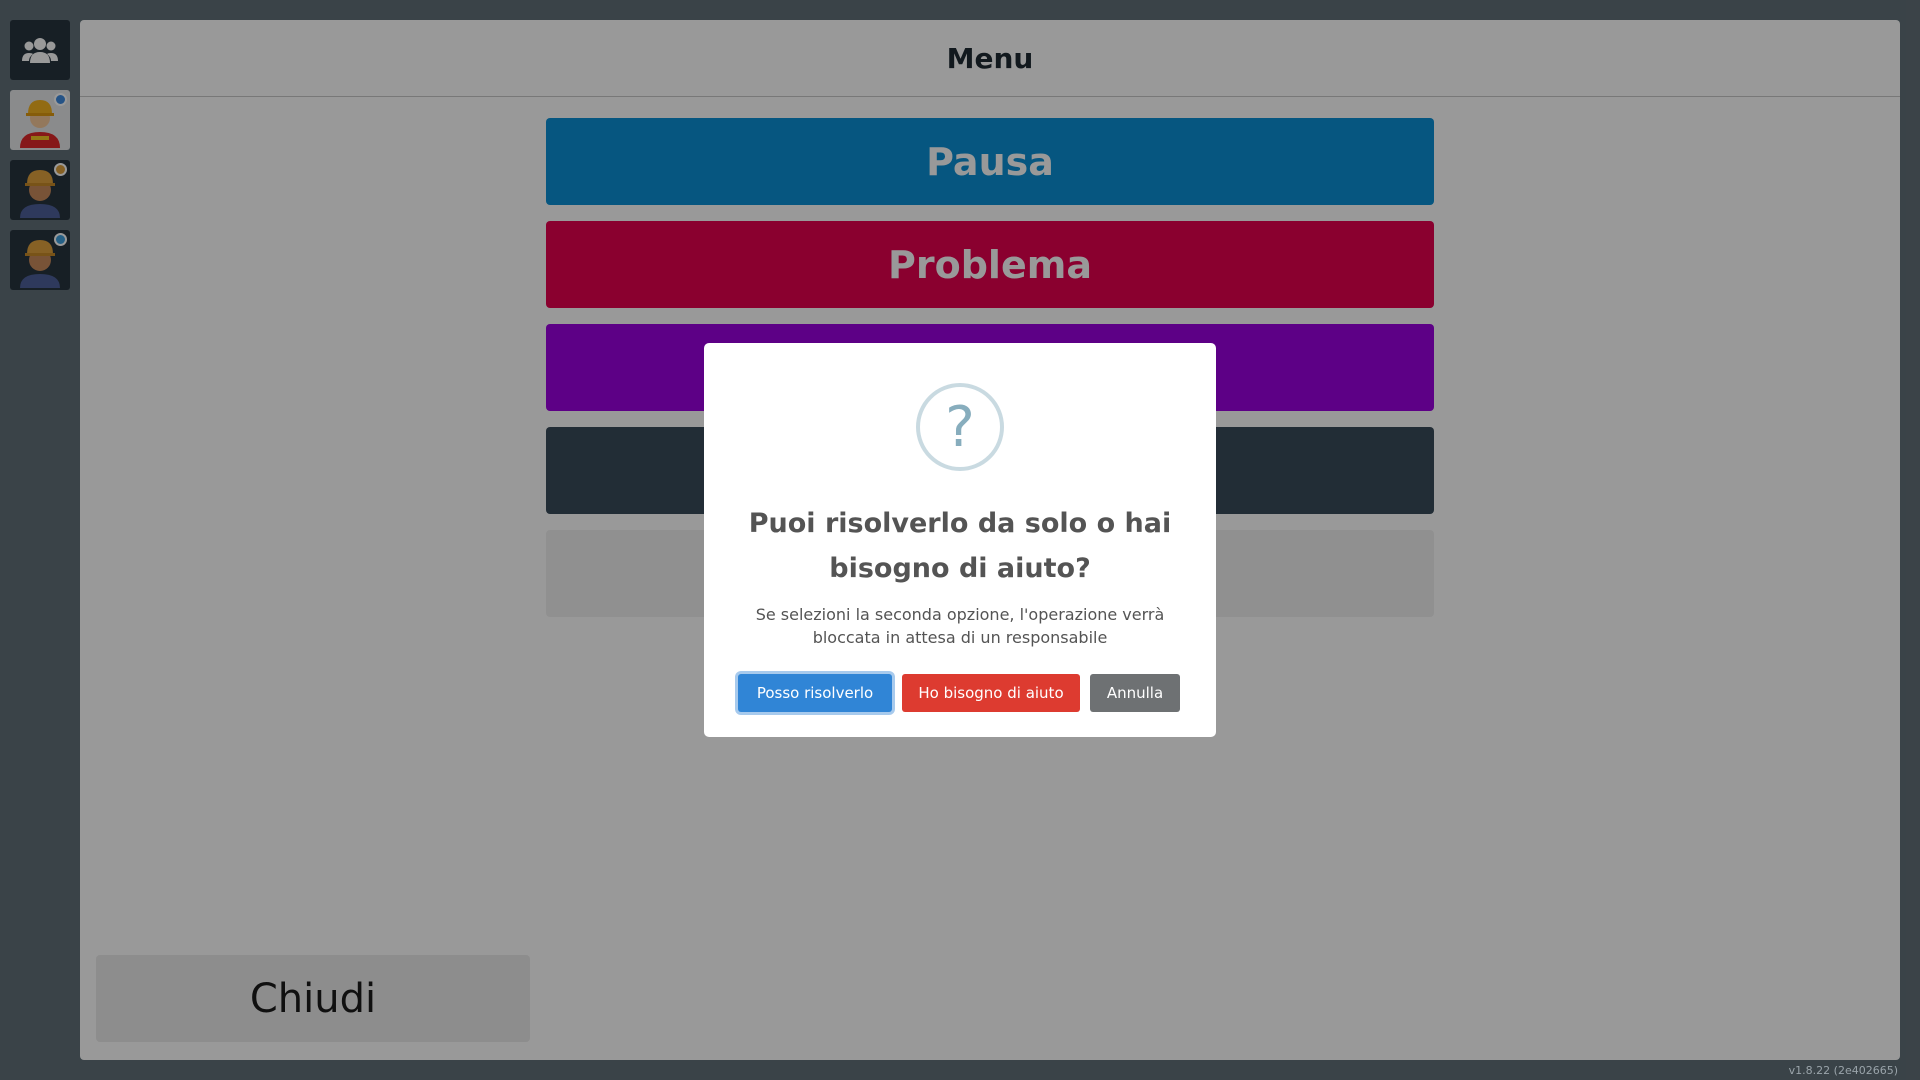  Describe the element at coordinates (1135, 693) in the screenshot. I see `cancel-button: Annulla` at that location.